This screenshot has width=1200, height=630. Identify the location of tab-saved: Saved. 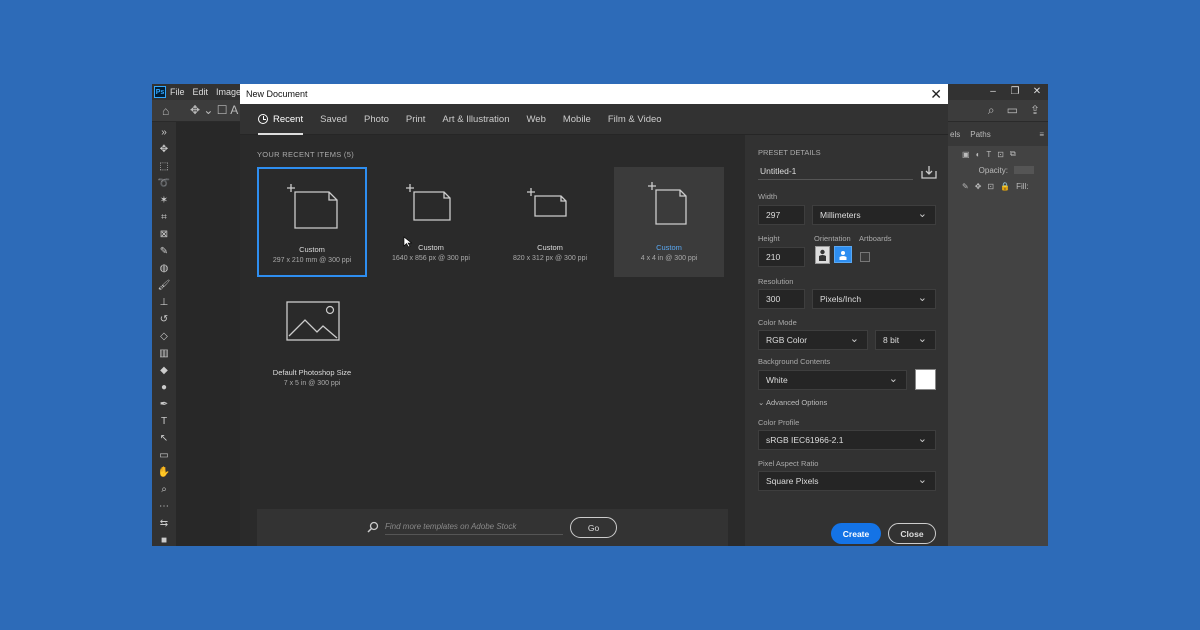
(333, 119).